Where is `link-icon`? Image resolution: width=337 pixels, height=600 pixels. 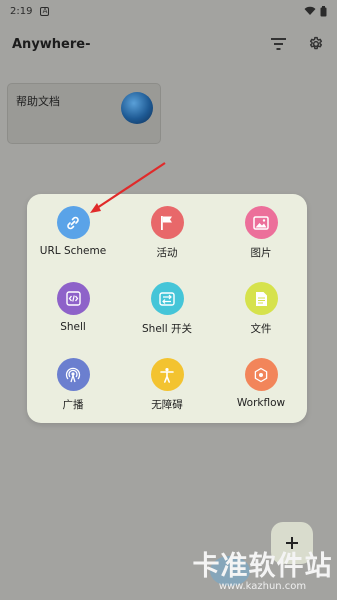 link-icon is located at coordinates (73, 222).